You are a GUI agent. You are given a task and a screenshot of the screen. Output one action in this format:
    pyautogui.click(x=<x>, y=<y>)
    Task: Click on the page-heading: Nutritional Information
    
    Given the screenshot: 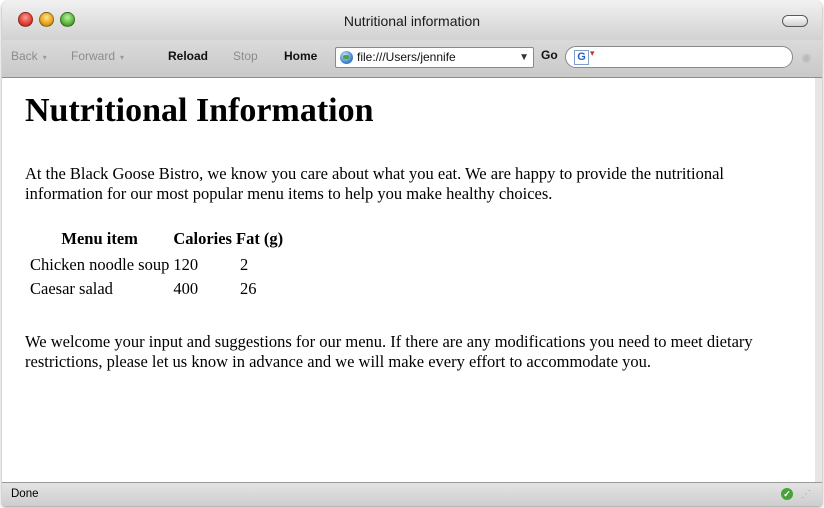 What is the action you would take?
    pyautogui.click(x=199, y=110)
    